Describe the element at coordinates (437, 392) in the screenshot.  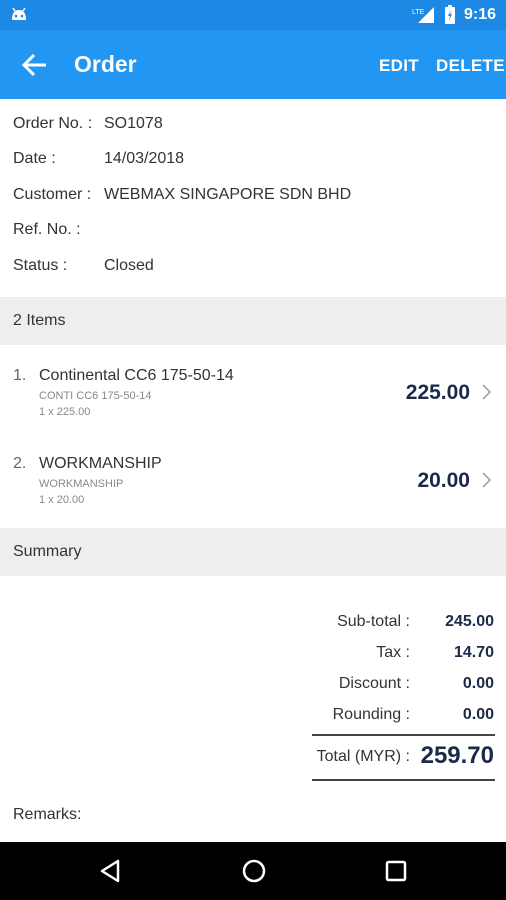
I see `item-amount: 225.00` at that location.